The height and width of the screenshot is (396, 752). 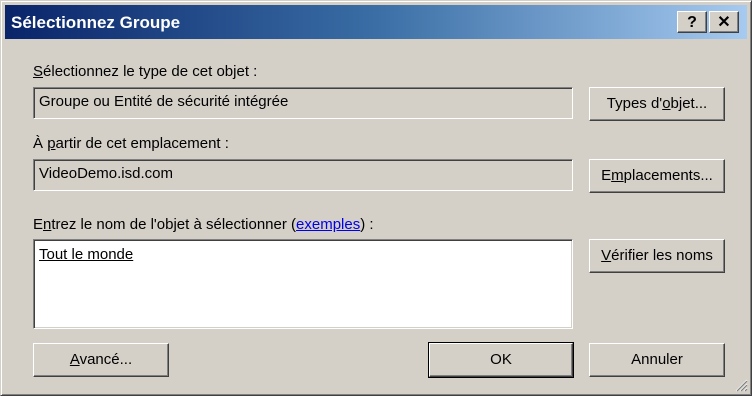 I want to click on location-field: VideoDemo.isd.com, so click(x=303, y=175).